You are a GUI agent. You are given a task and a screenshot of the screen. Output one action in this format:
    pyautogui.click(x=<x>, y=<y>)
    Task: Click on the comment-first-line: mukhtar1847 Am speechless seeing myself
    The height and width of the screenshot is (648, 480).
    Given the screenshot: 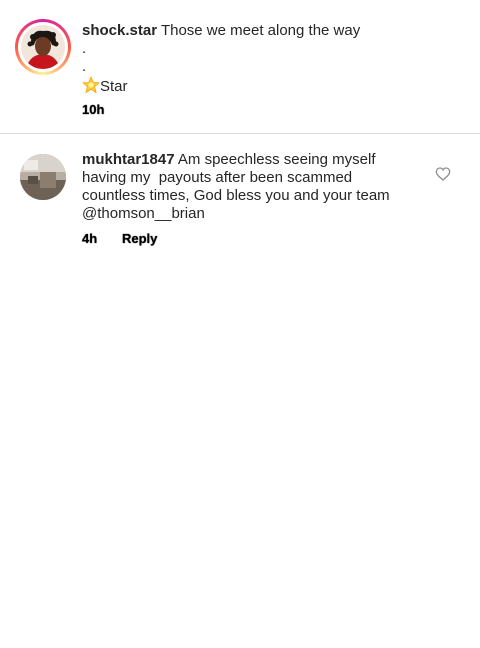 What is the action you would take?
    pyautogui.click(x=229, y=160)
    